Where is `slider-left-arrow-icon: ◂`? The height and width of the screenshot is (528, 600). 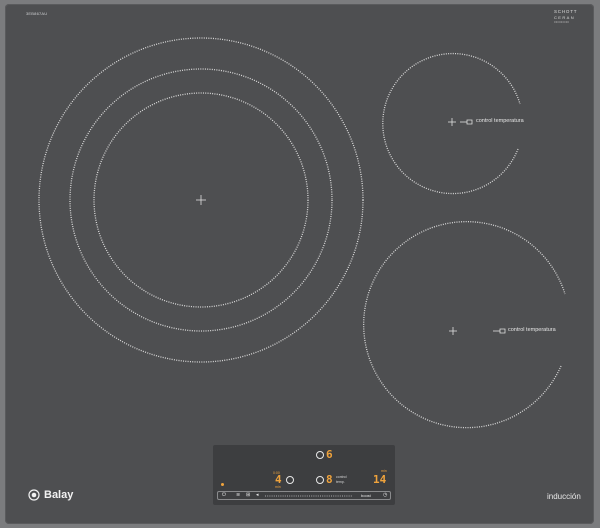
slider-left-arrow-icon: ◂ is located at coordinates (257, 495).